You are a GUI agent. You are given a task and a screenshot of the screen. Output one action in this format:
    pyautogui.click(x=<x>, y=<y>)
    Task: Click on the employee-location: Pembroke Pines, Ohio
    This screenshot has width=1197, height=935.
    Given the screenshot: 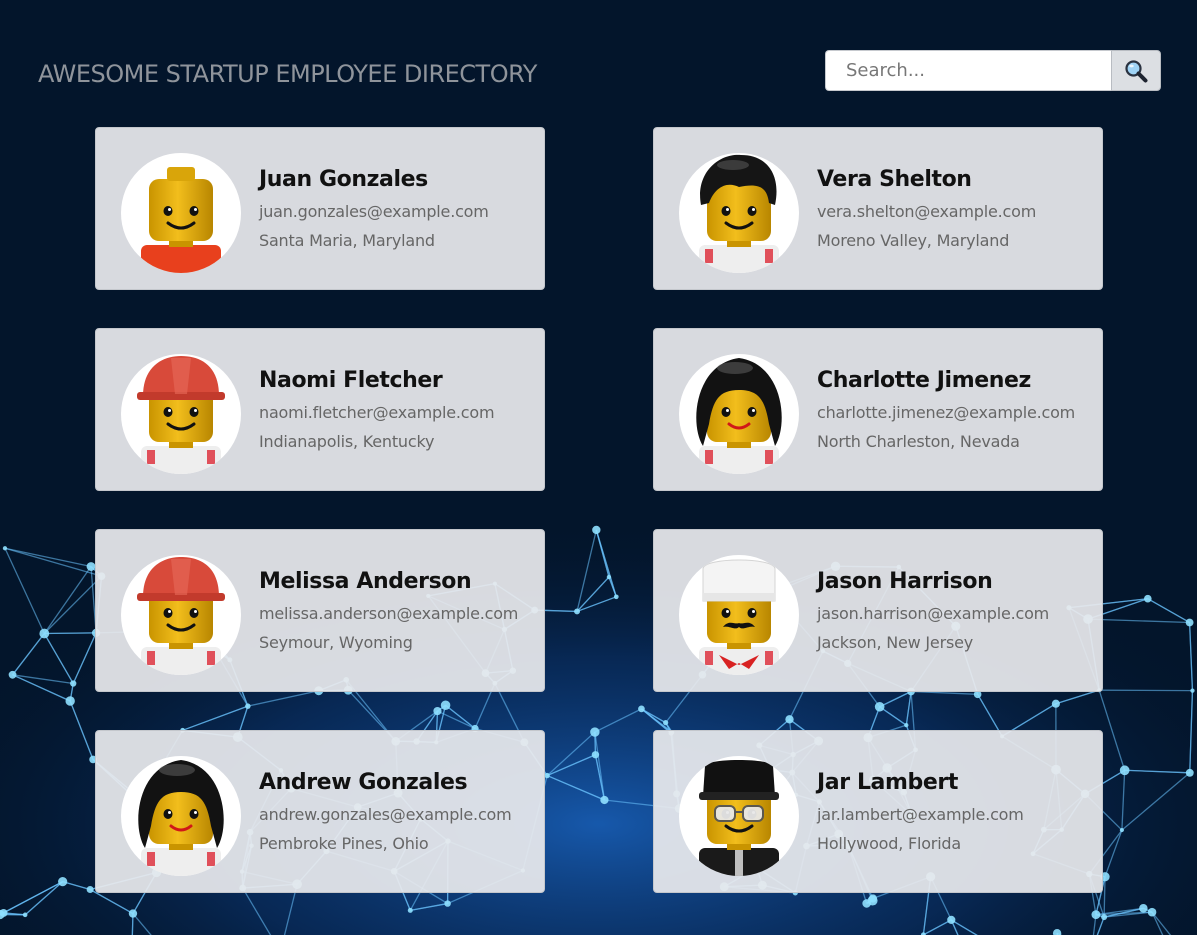 What is the action you would take?
    pyautogui.click(x=344, y=843)
    